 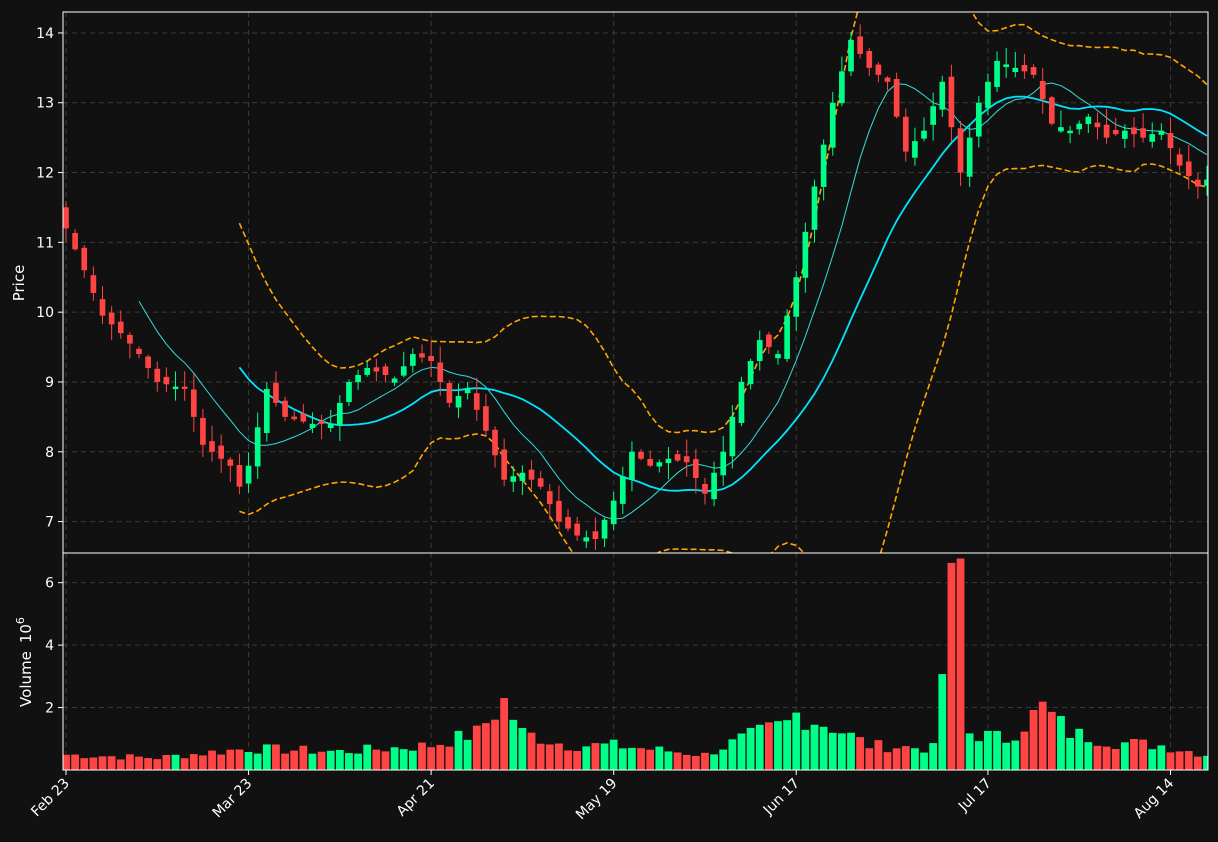 What do you see at coordinates (49, 383) in the screenshot?
I see `price-tick-label: 9` at bounding box center [49, 383].